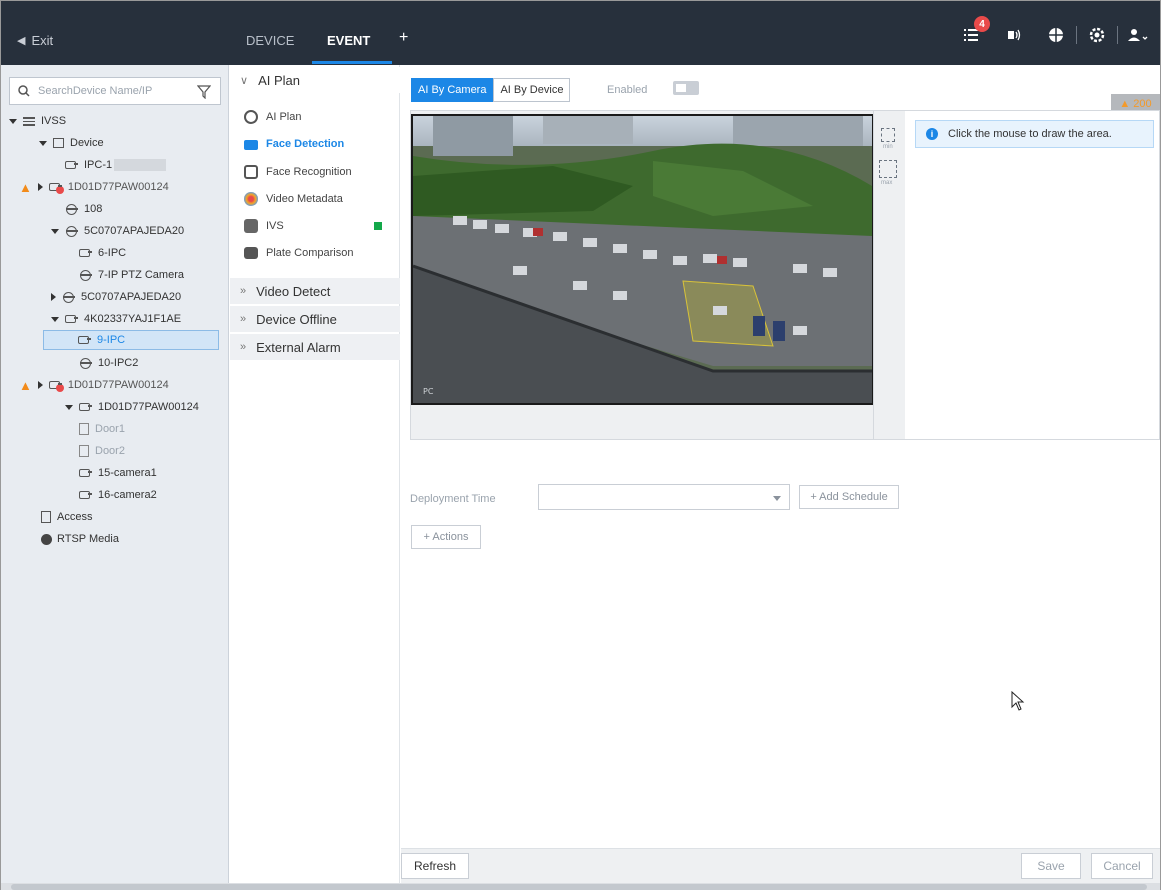 The height and width of the screenshot is (890, 1161). I want to click on actions-button: + Actions, so click(446, 537).